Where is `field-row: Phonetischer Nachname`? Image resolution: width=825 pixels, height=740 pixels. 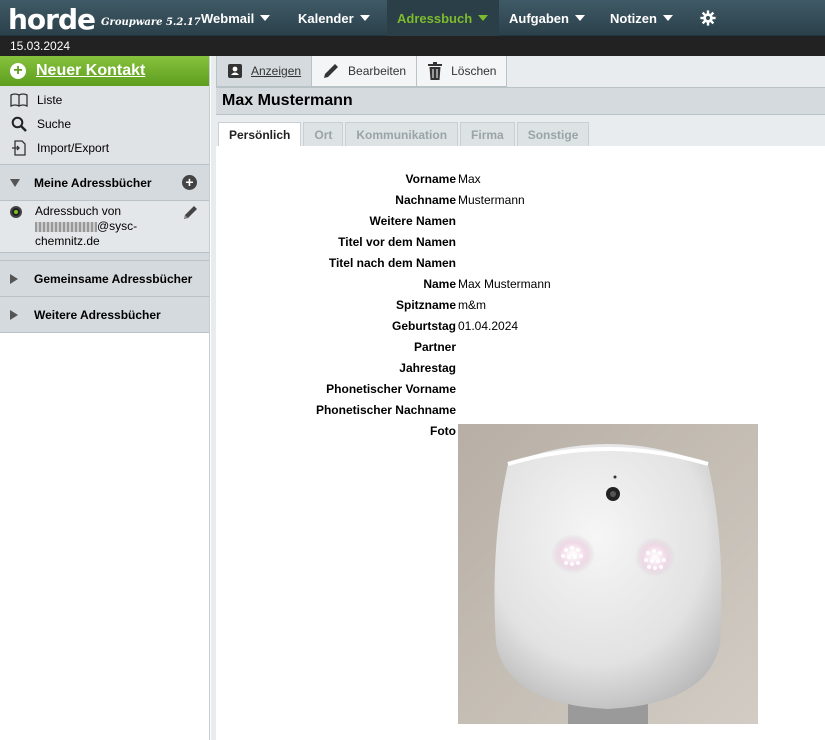
field-row: Phonetischer Nachname is located at coordinates (520, 410).